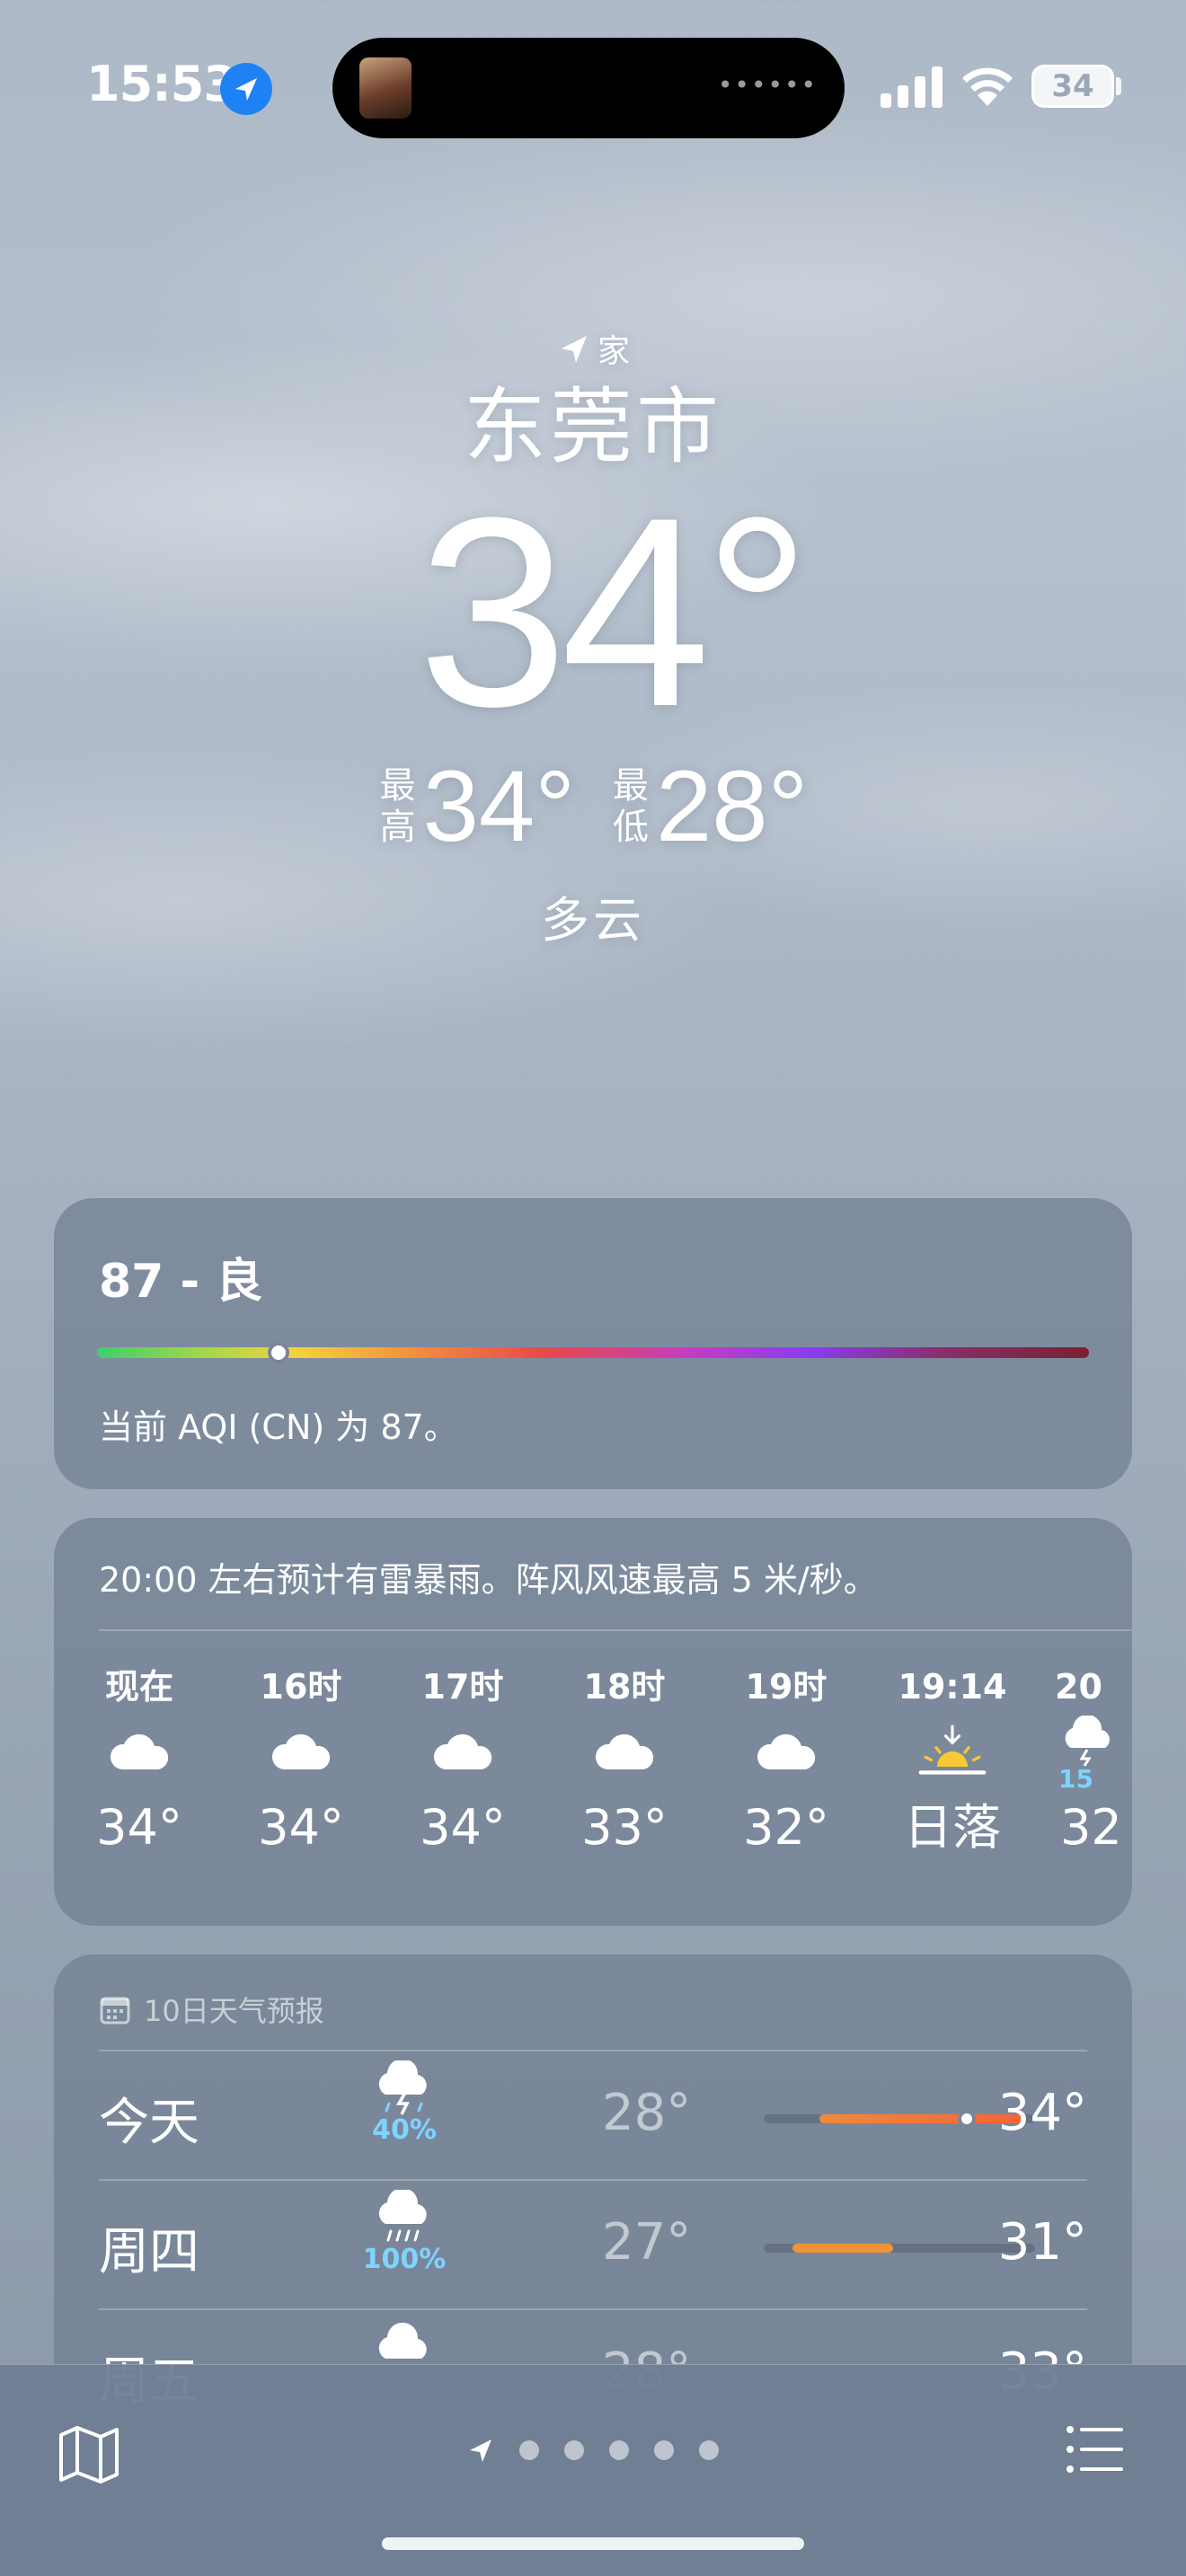 The image size is (1186, 2576). I want to click on precip-chance: 15, so click(1075, 1779).